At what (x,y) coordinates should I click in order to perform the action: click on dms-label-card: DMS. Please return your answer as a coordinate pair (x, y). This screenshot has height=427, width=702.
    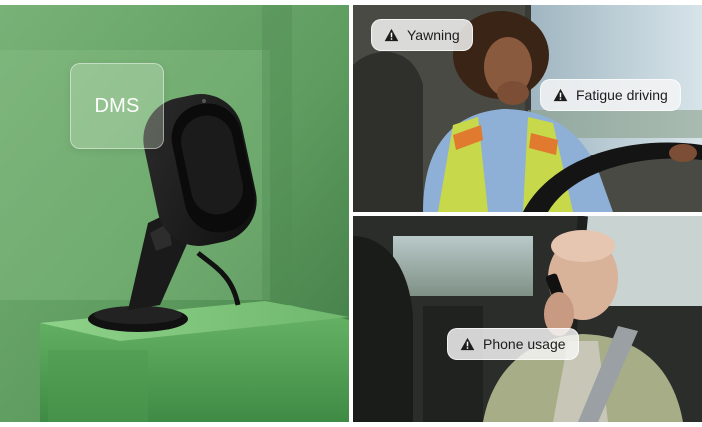
    Looking at the image, I should click on (117, 106).